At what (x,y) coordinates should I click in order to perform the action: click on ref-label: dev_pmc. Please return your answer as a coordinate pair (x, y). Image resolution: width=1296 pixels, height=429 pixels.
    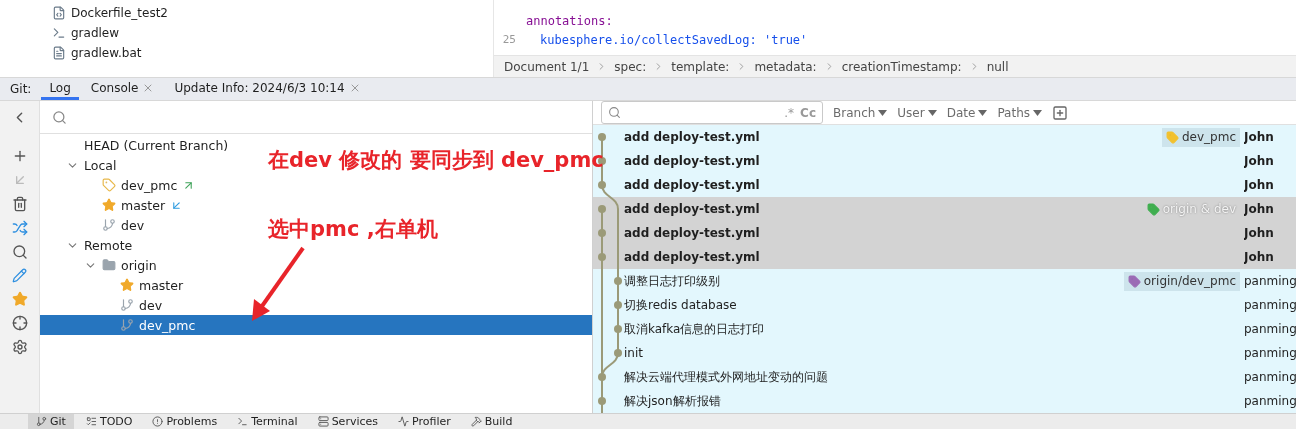
    Looking at the image, I should click on (1201, 137).